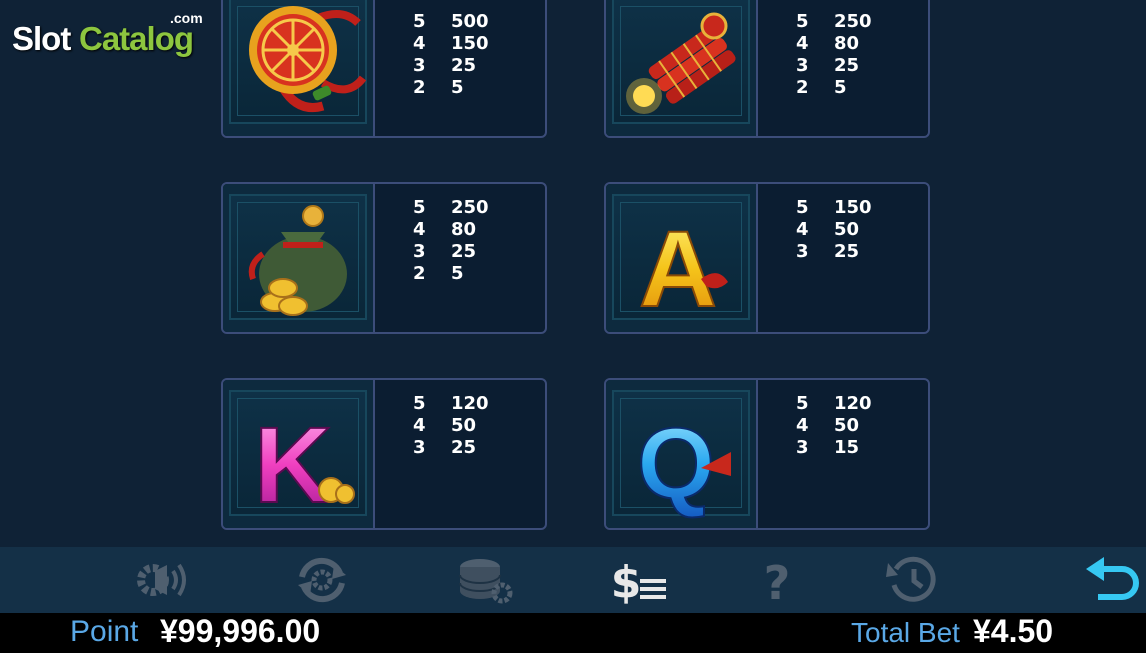 Image resolution: width=1146 pixels, height=653 pixels. I want to click on symbol-tile: A, so click(682, 258).